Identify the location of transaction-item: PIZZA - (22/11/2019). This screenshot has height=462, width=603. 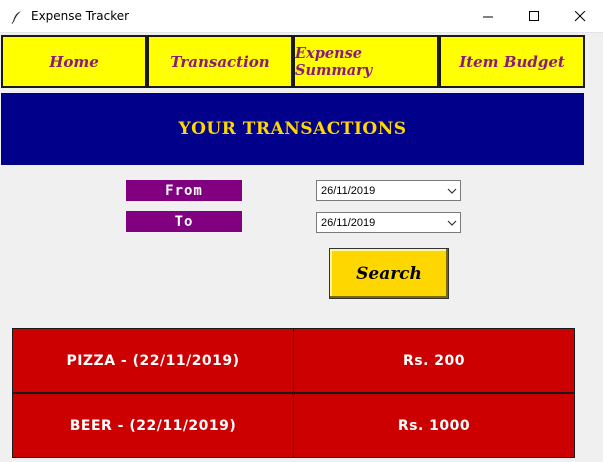
(153, 360).